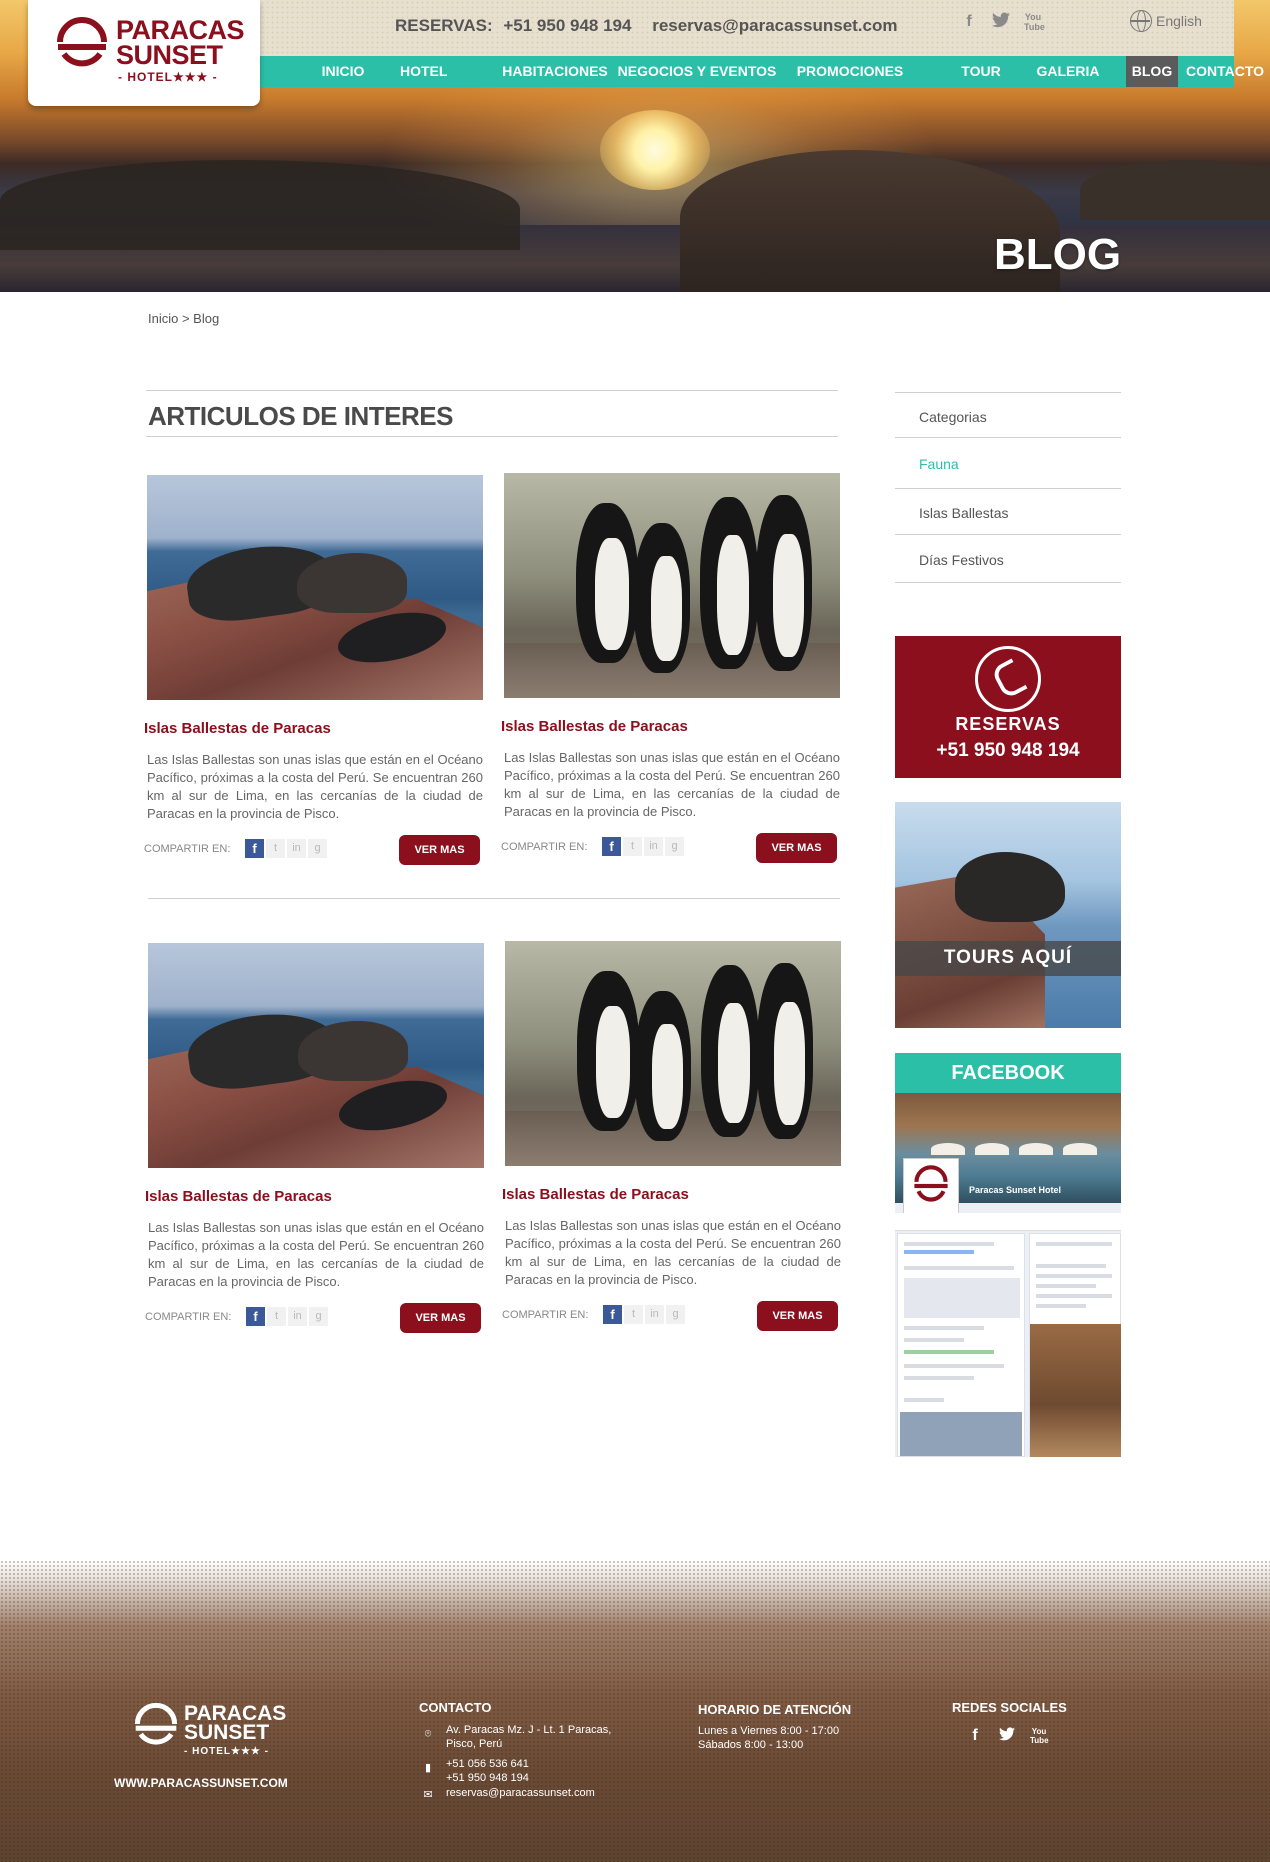 This screenshot has width=1270, height=1862. Describe the element at coordinates (156, 1723) in the screenshot. I see `footer-logo-icon` at that location.